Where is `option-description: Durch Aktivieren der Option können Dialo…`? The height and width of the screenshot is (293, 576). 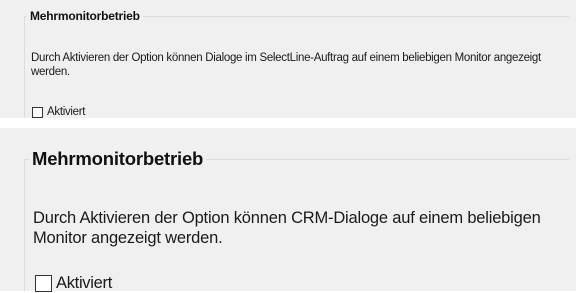
option-description: Durch Aktivieren der Option können Dialo… is located at coordinates (286, 65).